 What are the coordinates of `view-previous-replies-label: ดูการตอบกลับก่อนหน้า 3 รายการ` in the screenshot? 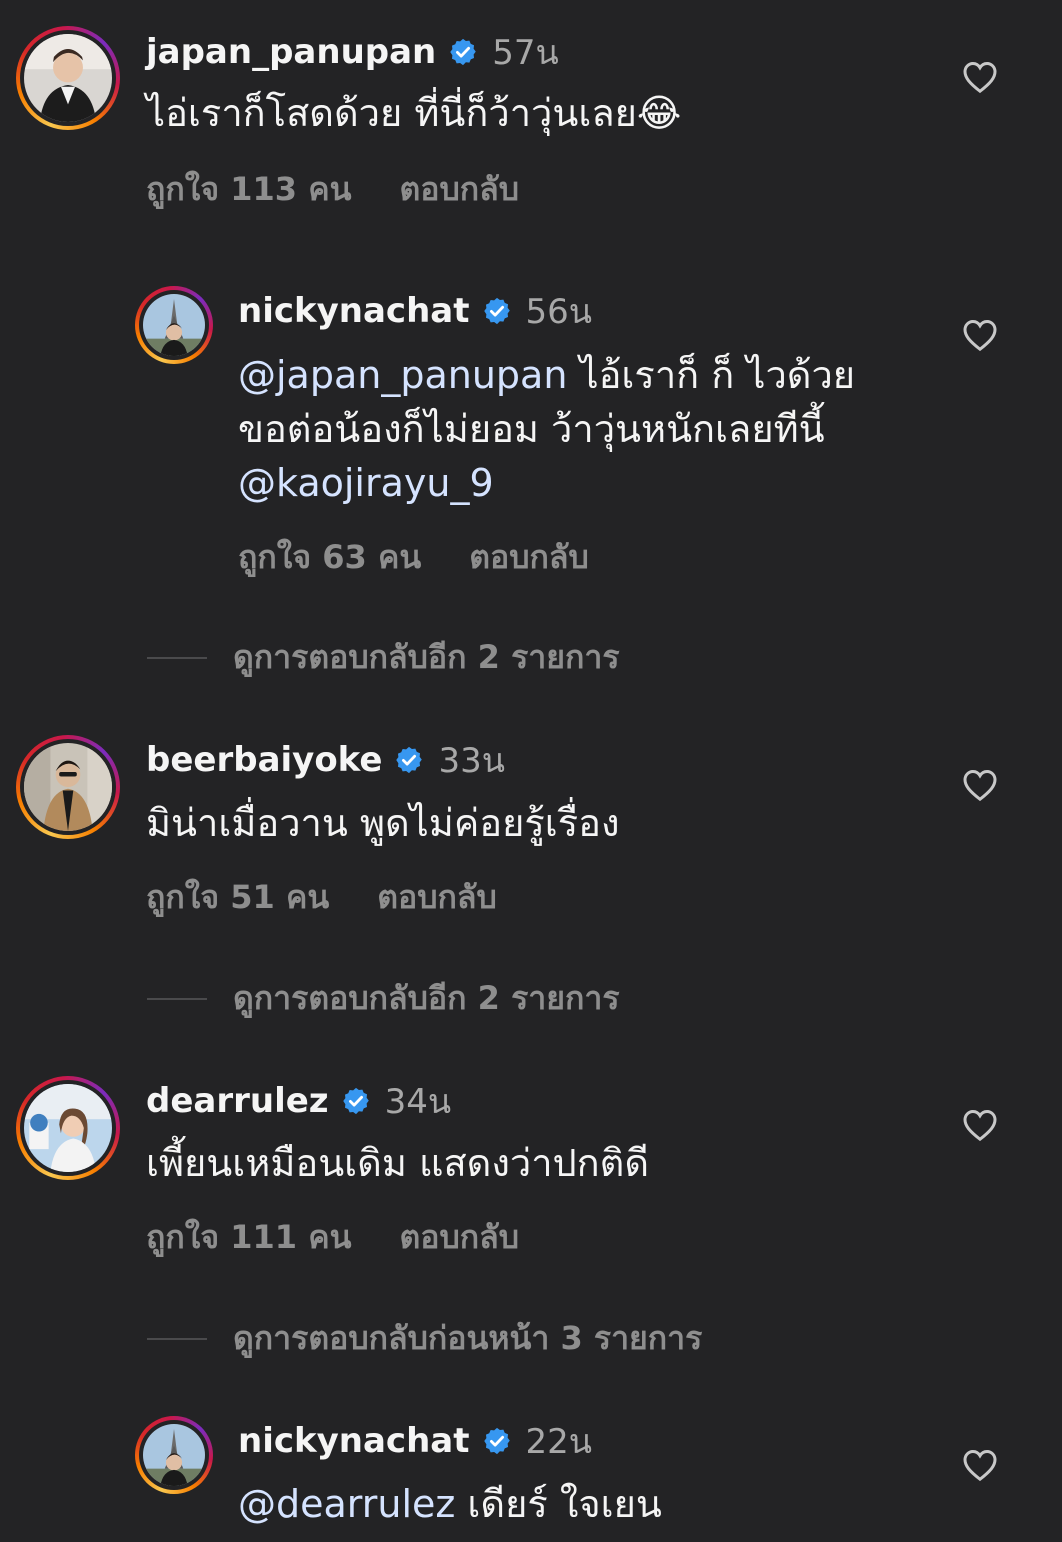 It's located at (468, 1338).